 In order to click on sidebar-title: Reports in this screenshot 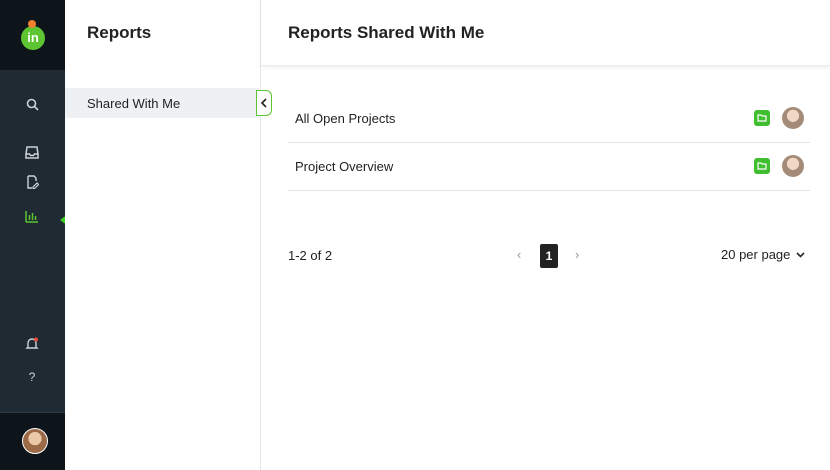, I will do `click(119, 32)`.